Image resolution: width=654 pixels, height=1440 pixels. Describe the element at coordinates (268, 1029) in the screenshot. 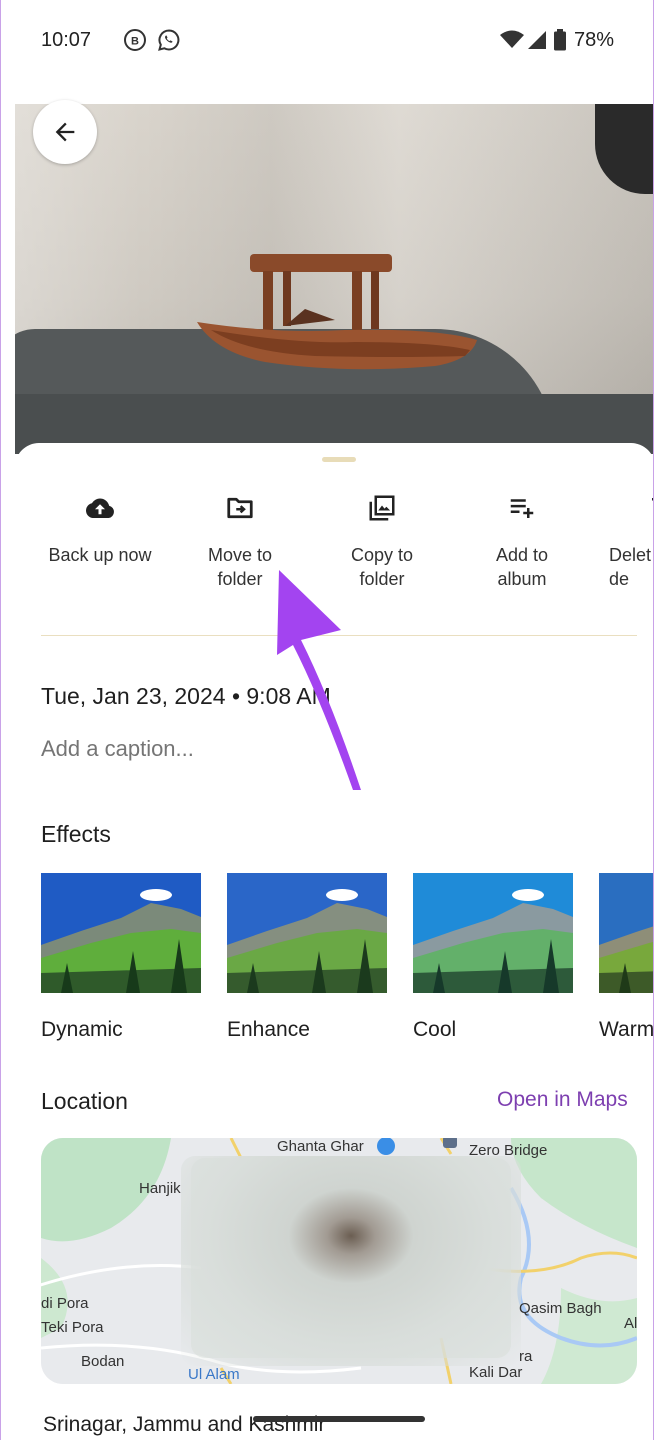

I see `effect-label: Enhance` at that location.